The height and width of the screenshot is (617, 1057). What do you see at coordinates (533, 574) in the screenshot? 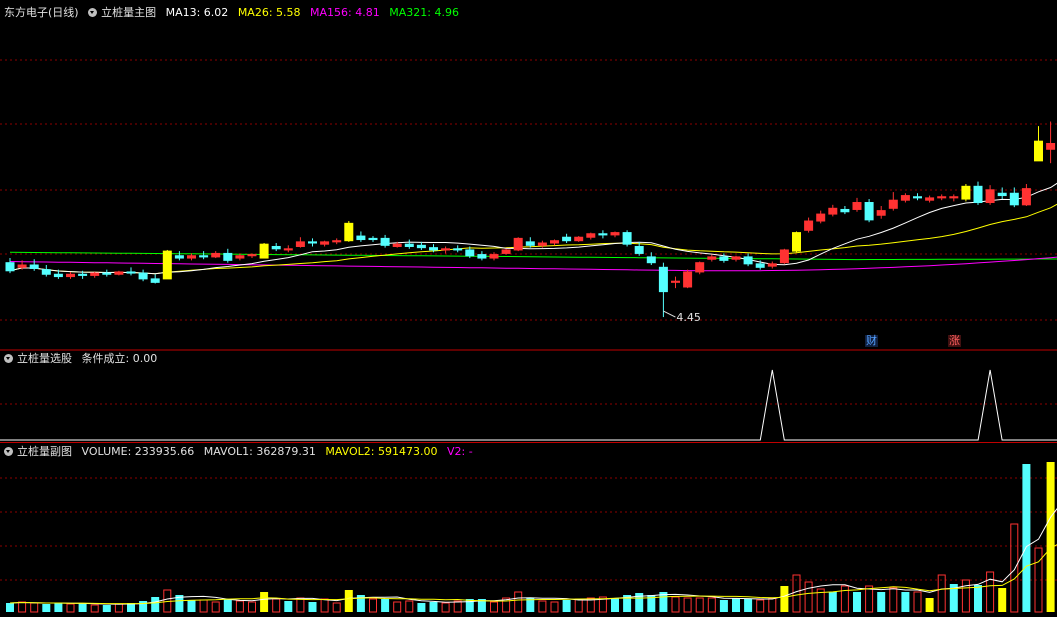
I see `mavol2-line` at bounding box center [533, 574].